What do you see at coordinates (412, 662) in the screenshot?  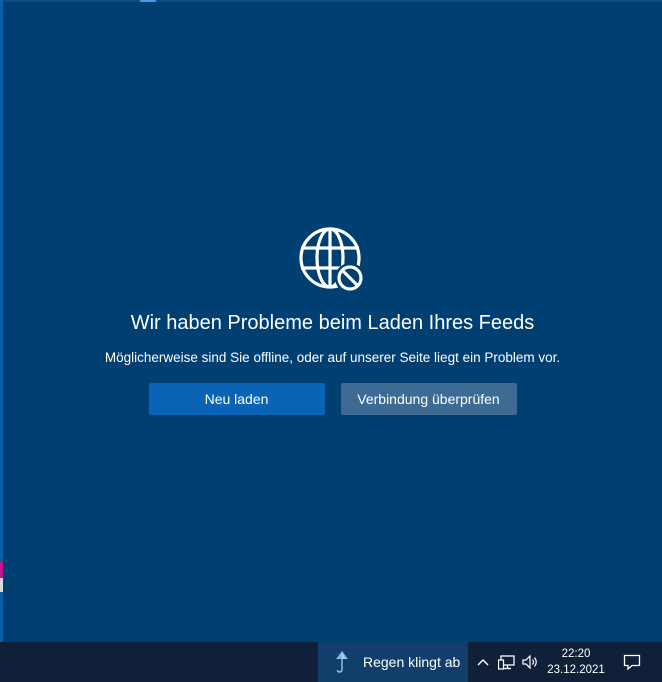 I see `weather-text: Regen klingt ab` at bounding box center [412, 662].